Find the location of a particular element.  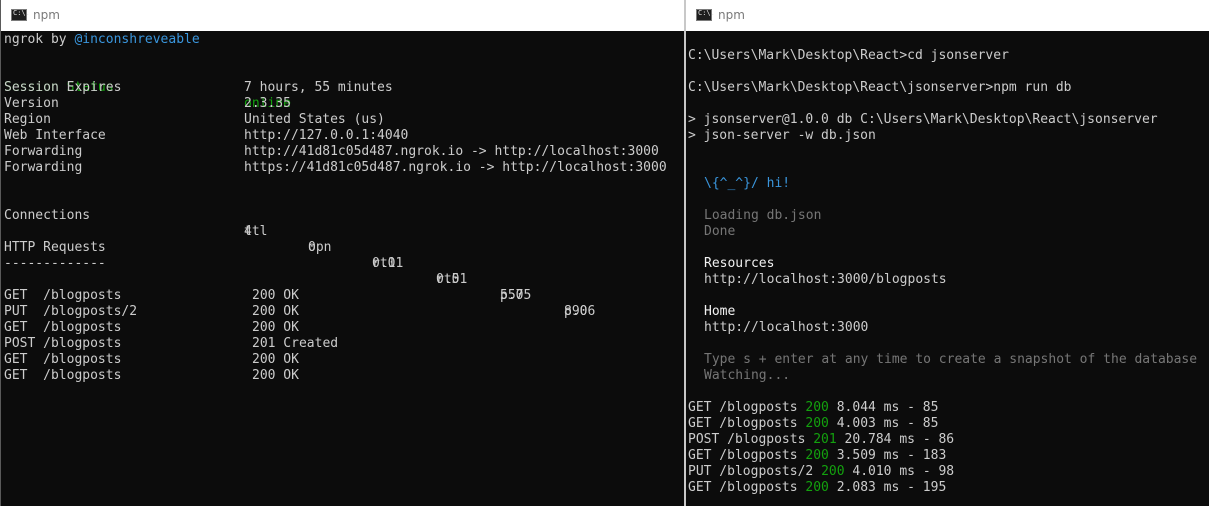

left-titlebar: C:\. npm is located at coordinates (342, 15).